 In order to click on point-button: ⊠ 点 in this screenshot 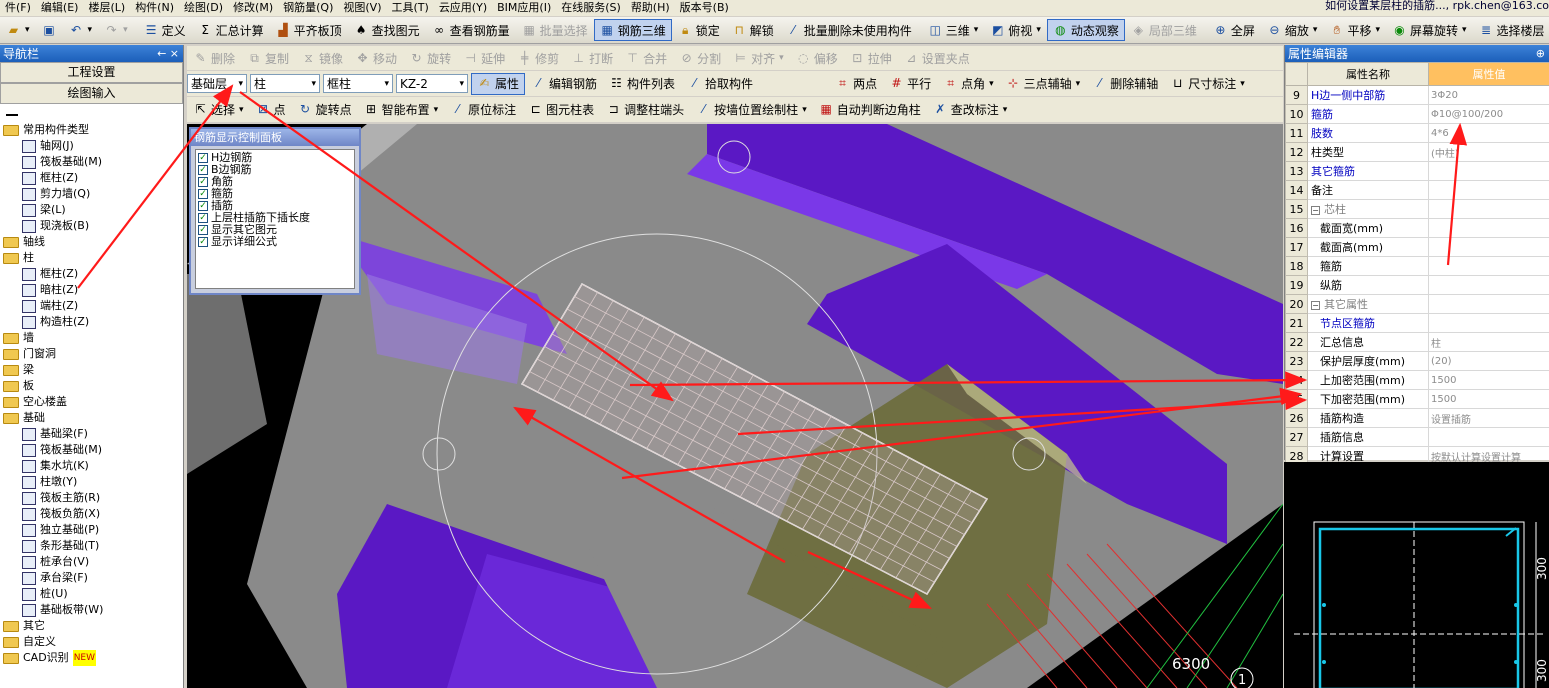, I will do `click(271, 110)`.